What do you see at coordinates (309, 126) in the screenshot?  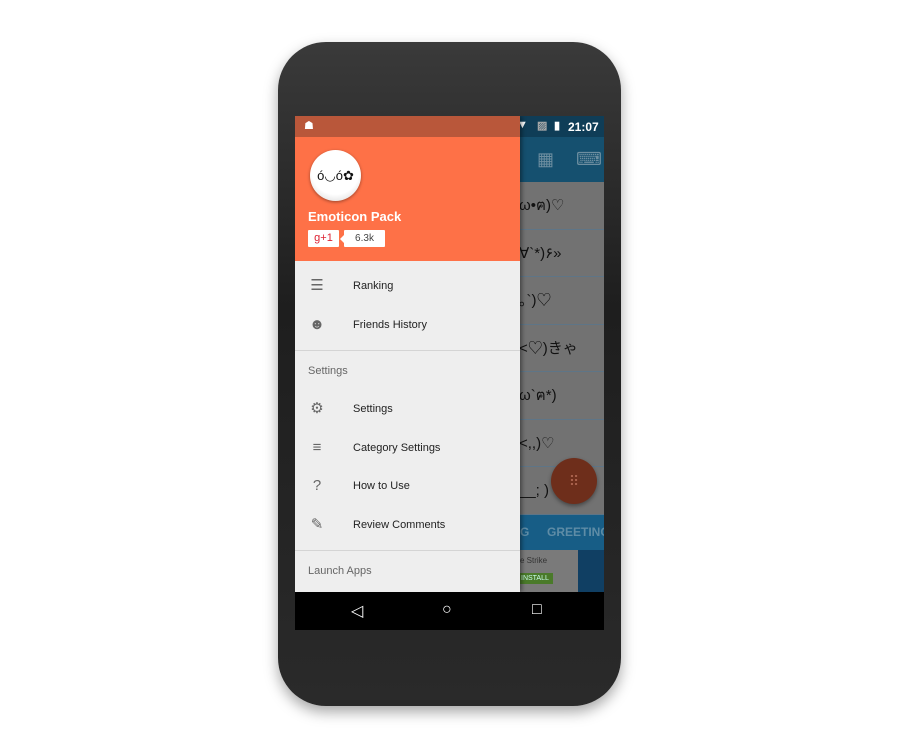 I see `android-icon: ☗` at bounding box center [309, 126].